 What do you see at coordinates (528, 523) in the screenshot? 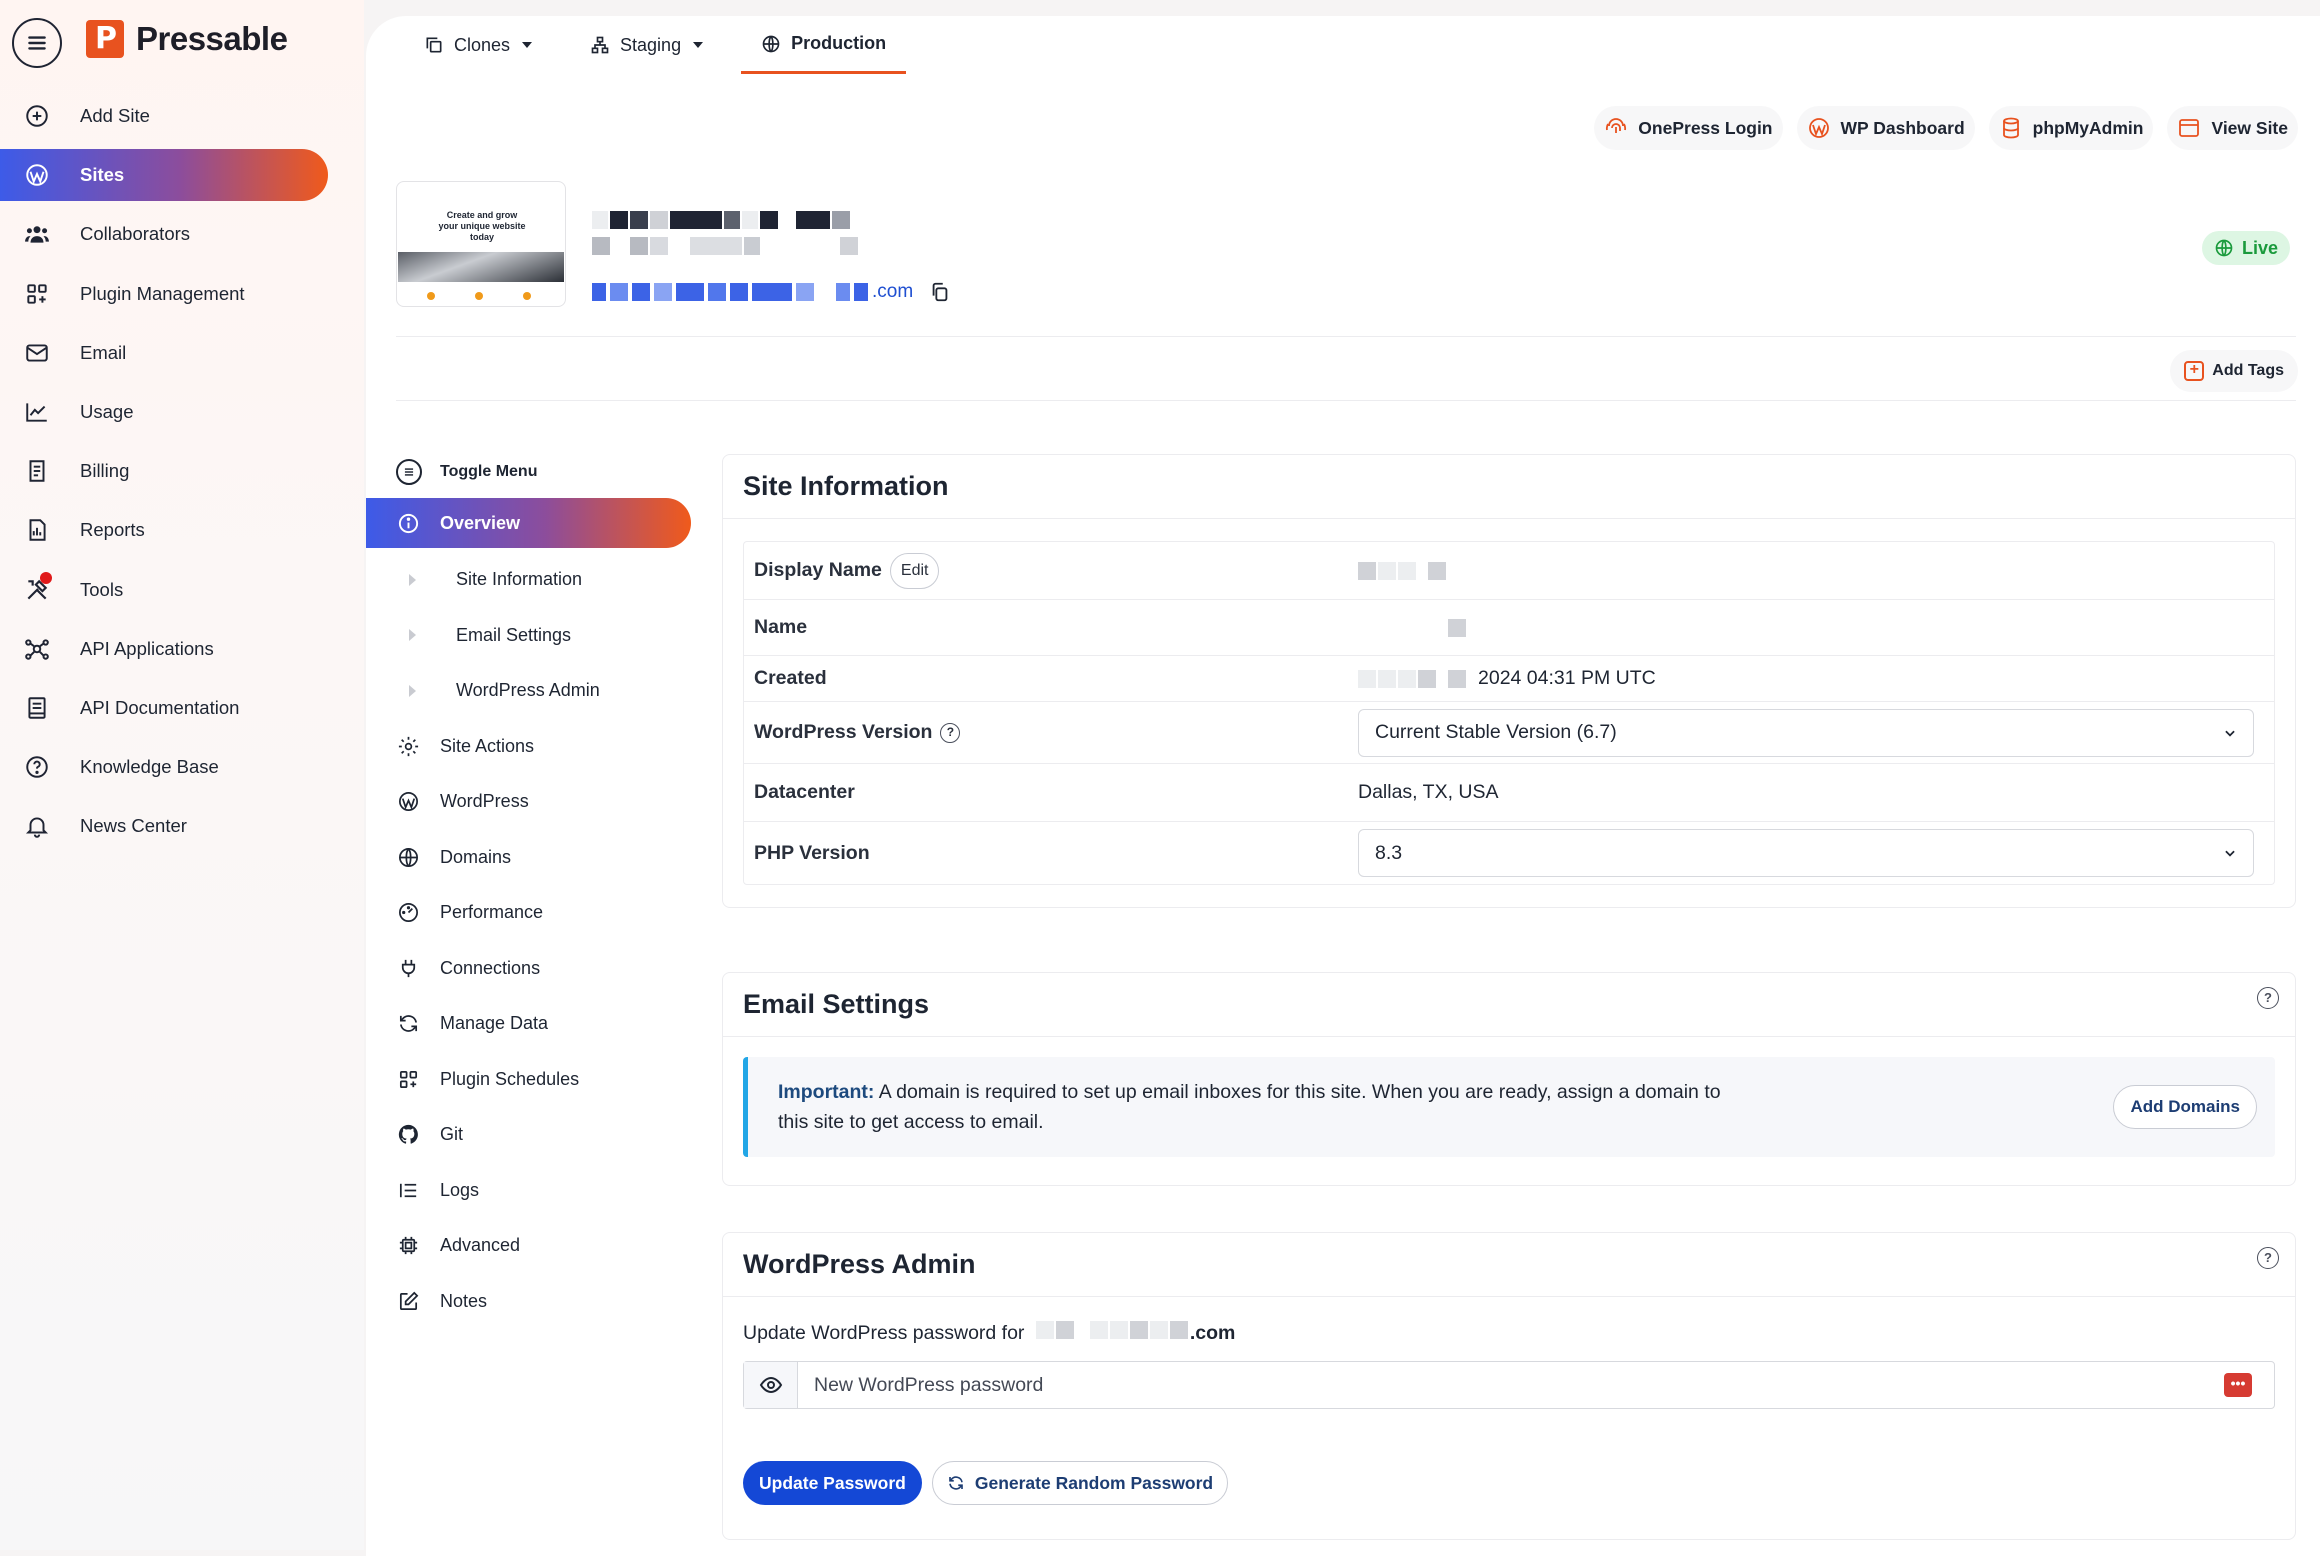
I see `submenu-item-overview: Overview` at bounding box center [528, 523].